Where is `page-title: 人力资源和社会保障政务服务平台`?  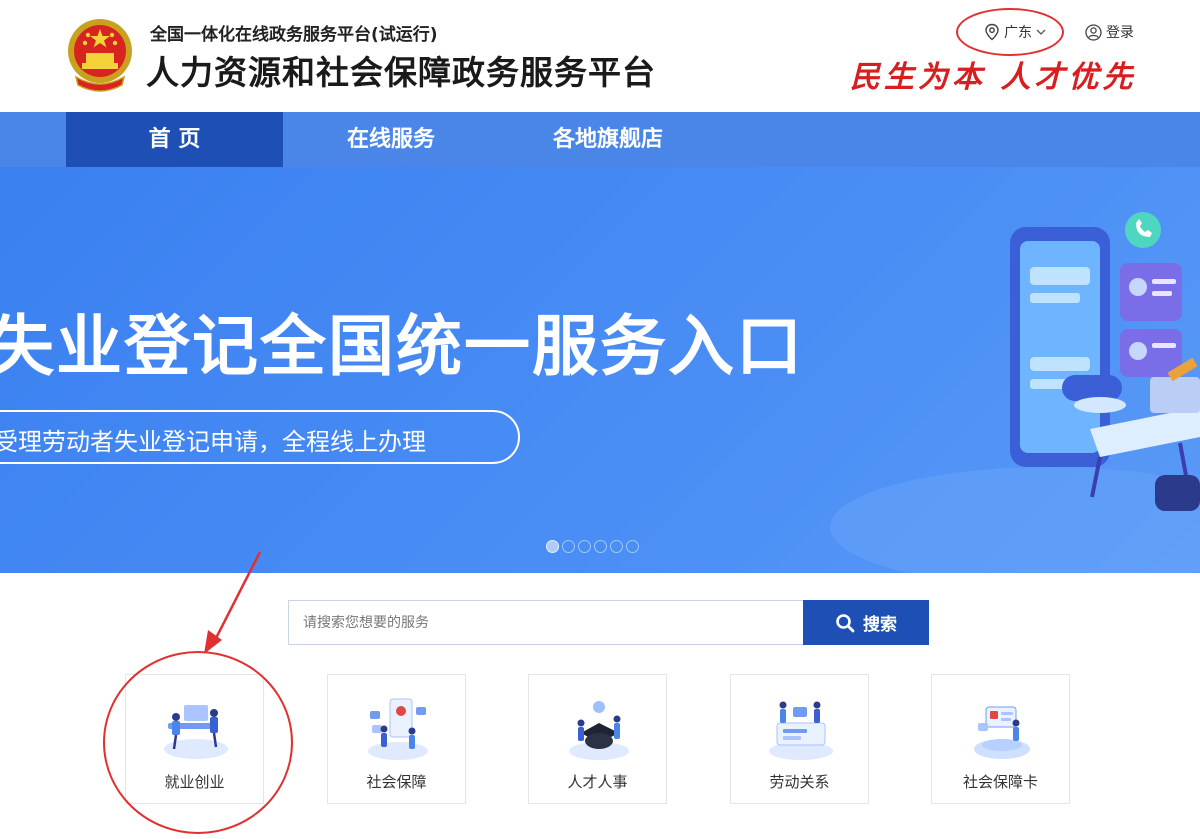
page-title: 人力资源和社会保障政务服务平台 is located at coordinates (401, 72).